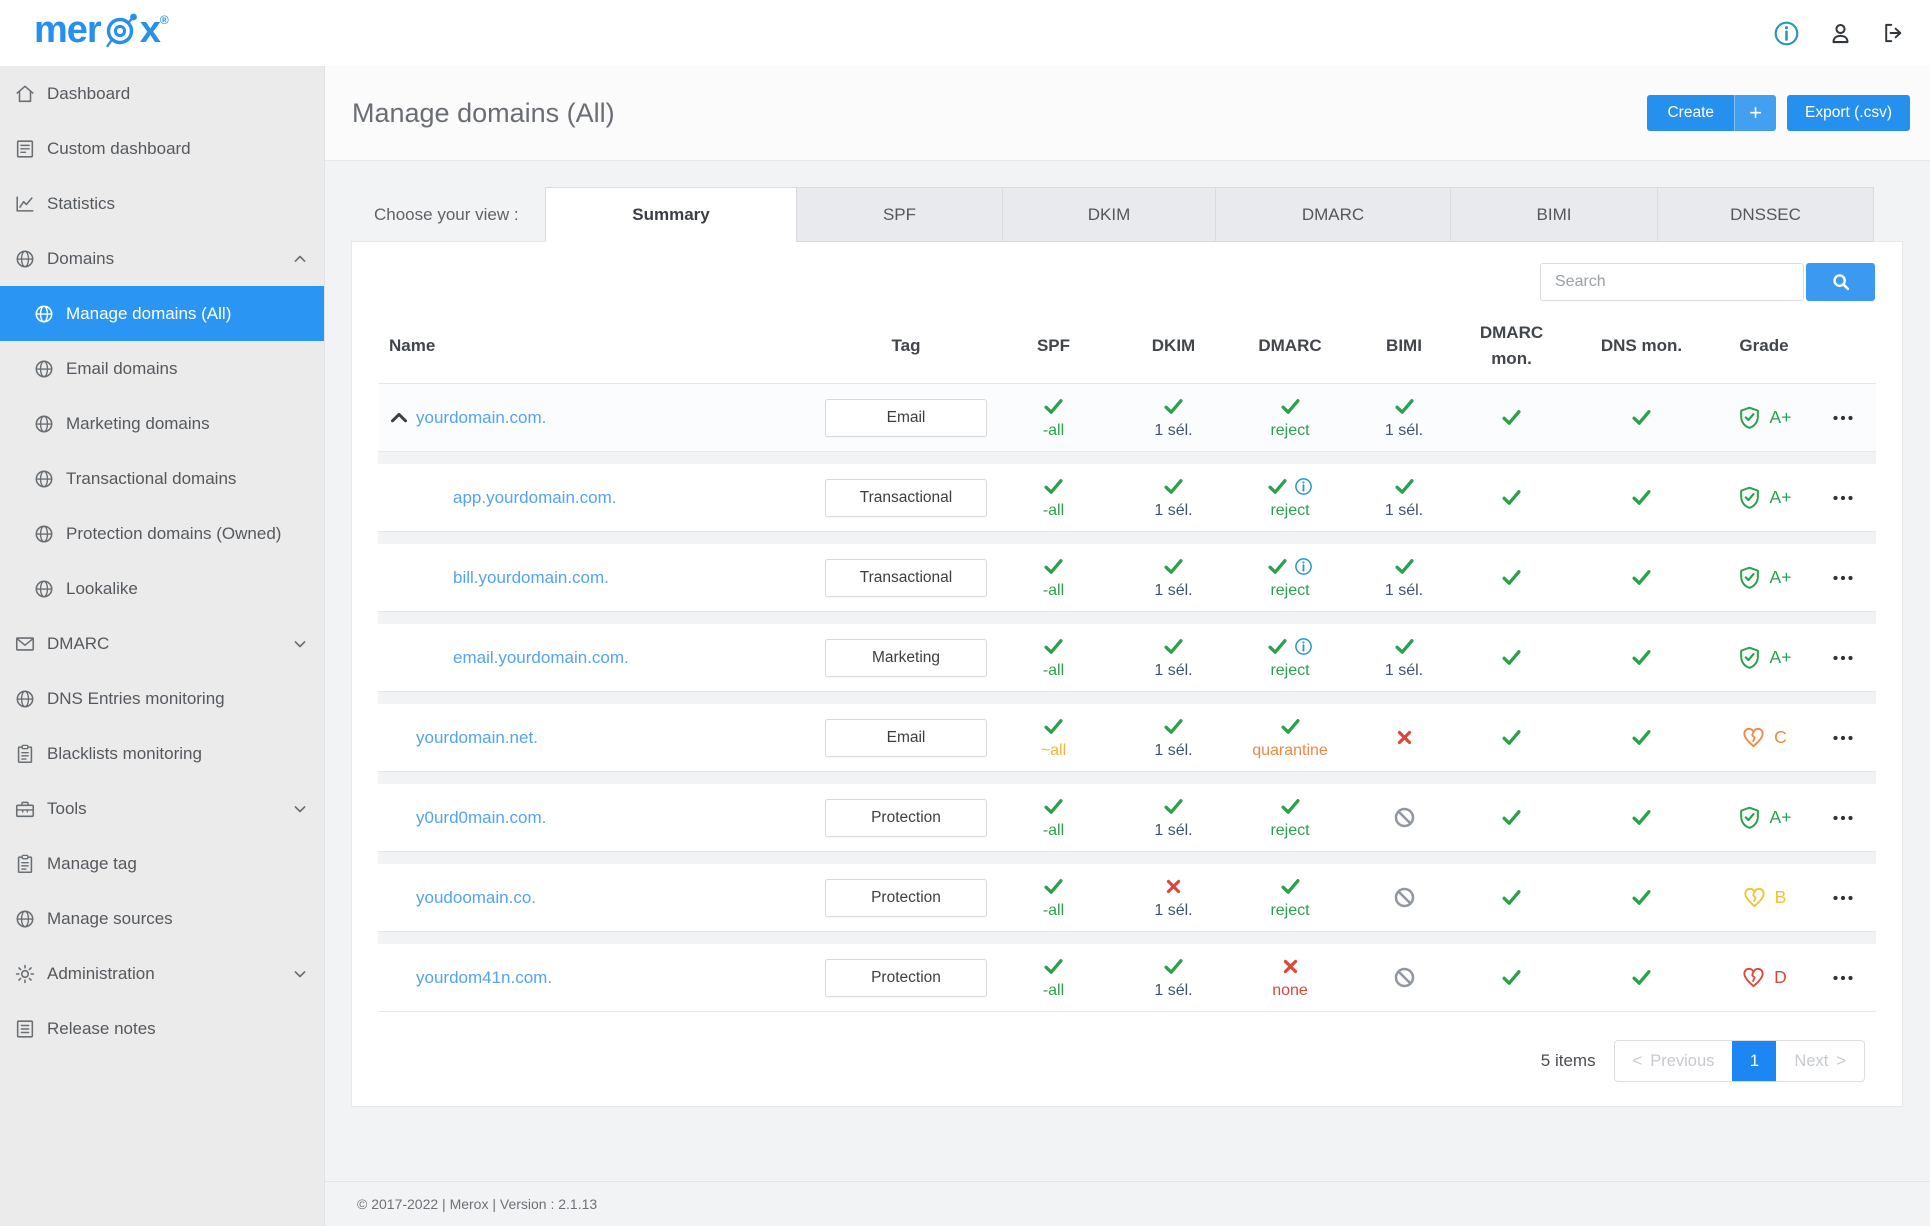 This screenshot has height=1226, width=1930. Describe the element at coordinates (162, 258) in the screenshot. I see `sidebar-item-domains: Domains` at that location.